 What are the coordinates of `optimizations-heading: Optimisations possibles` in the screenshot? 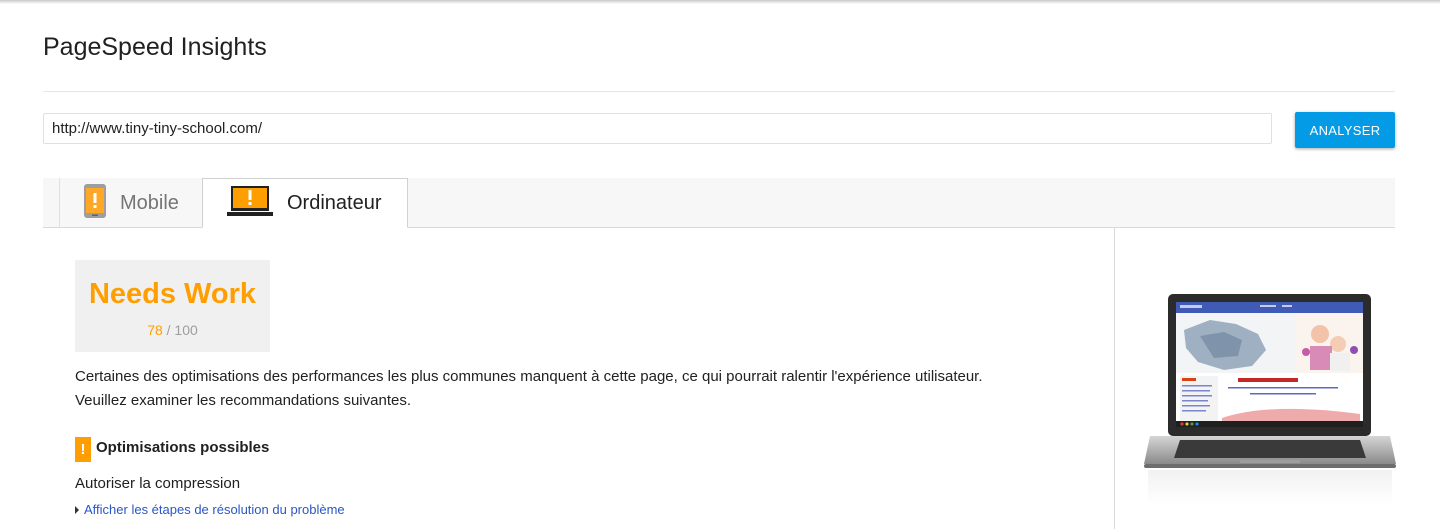 It's located at (183, 447).